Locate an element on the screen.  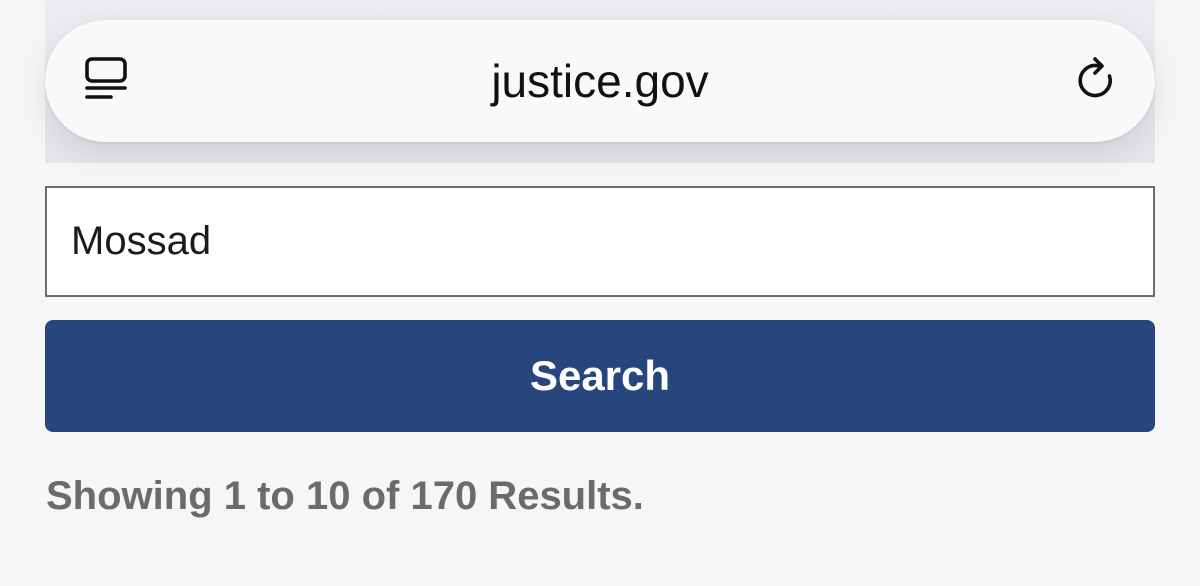
reload-button is located at coordinates (1097, 82).